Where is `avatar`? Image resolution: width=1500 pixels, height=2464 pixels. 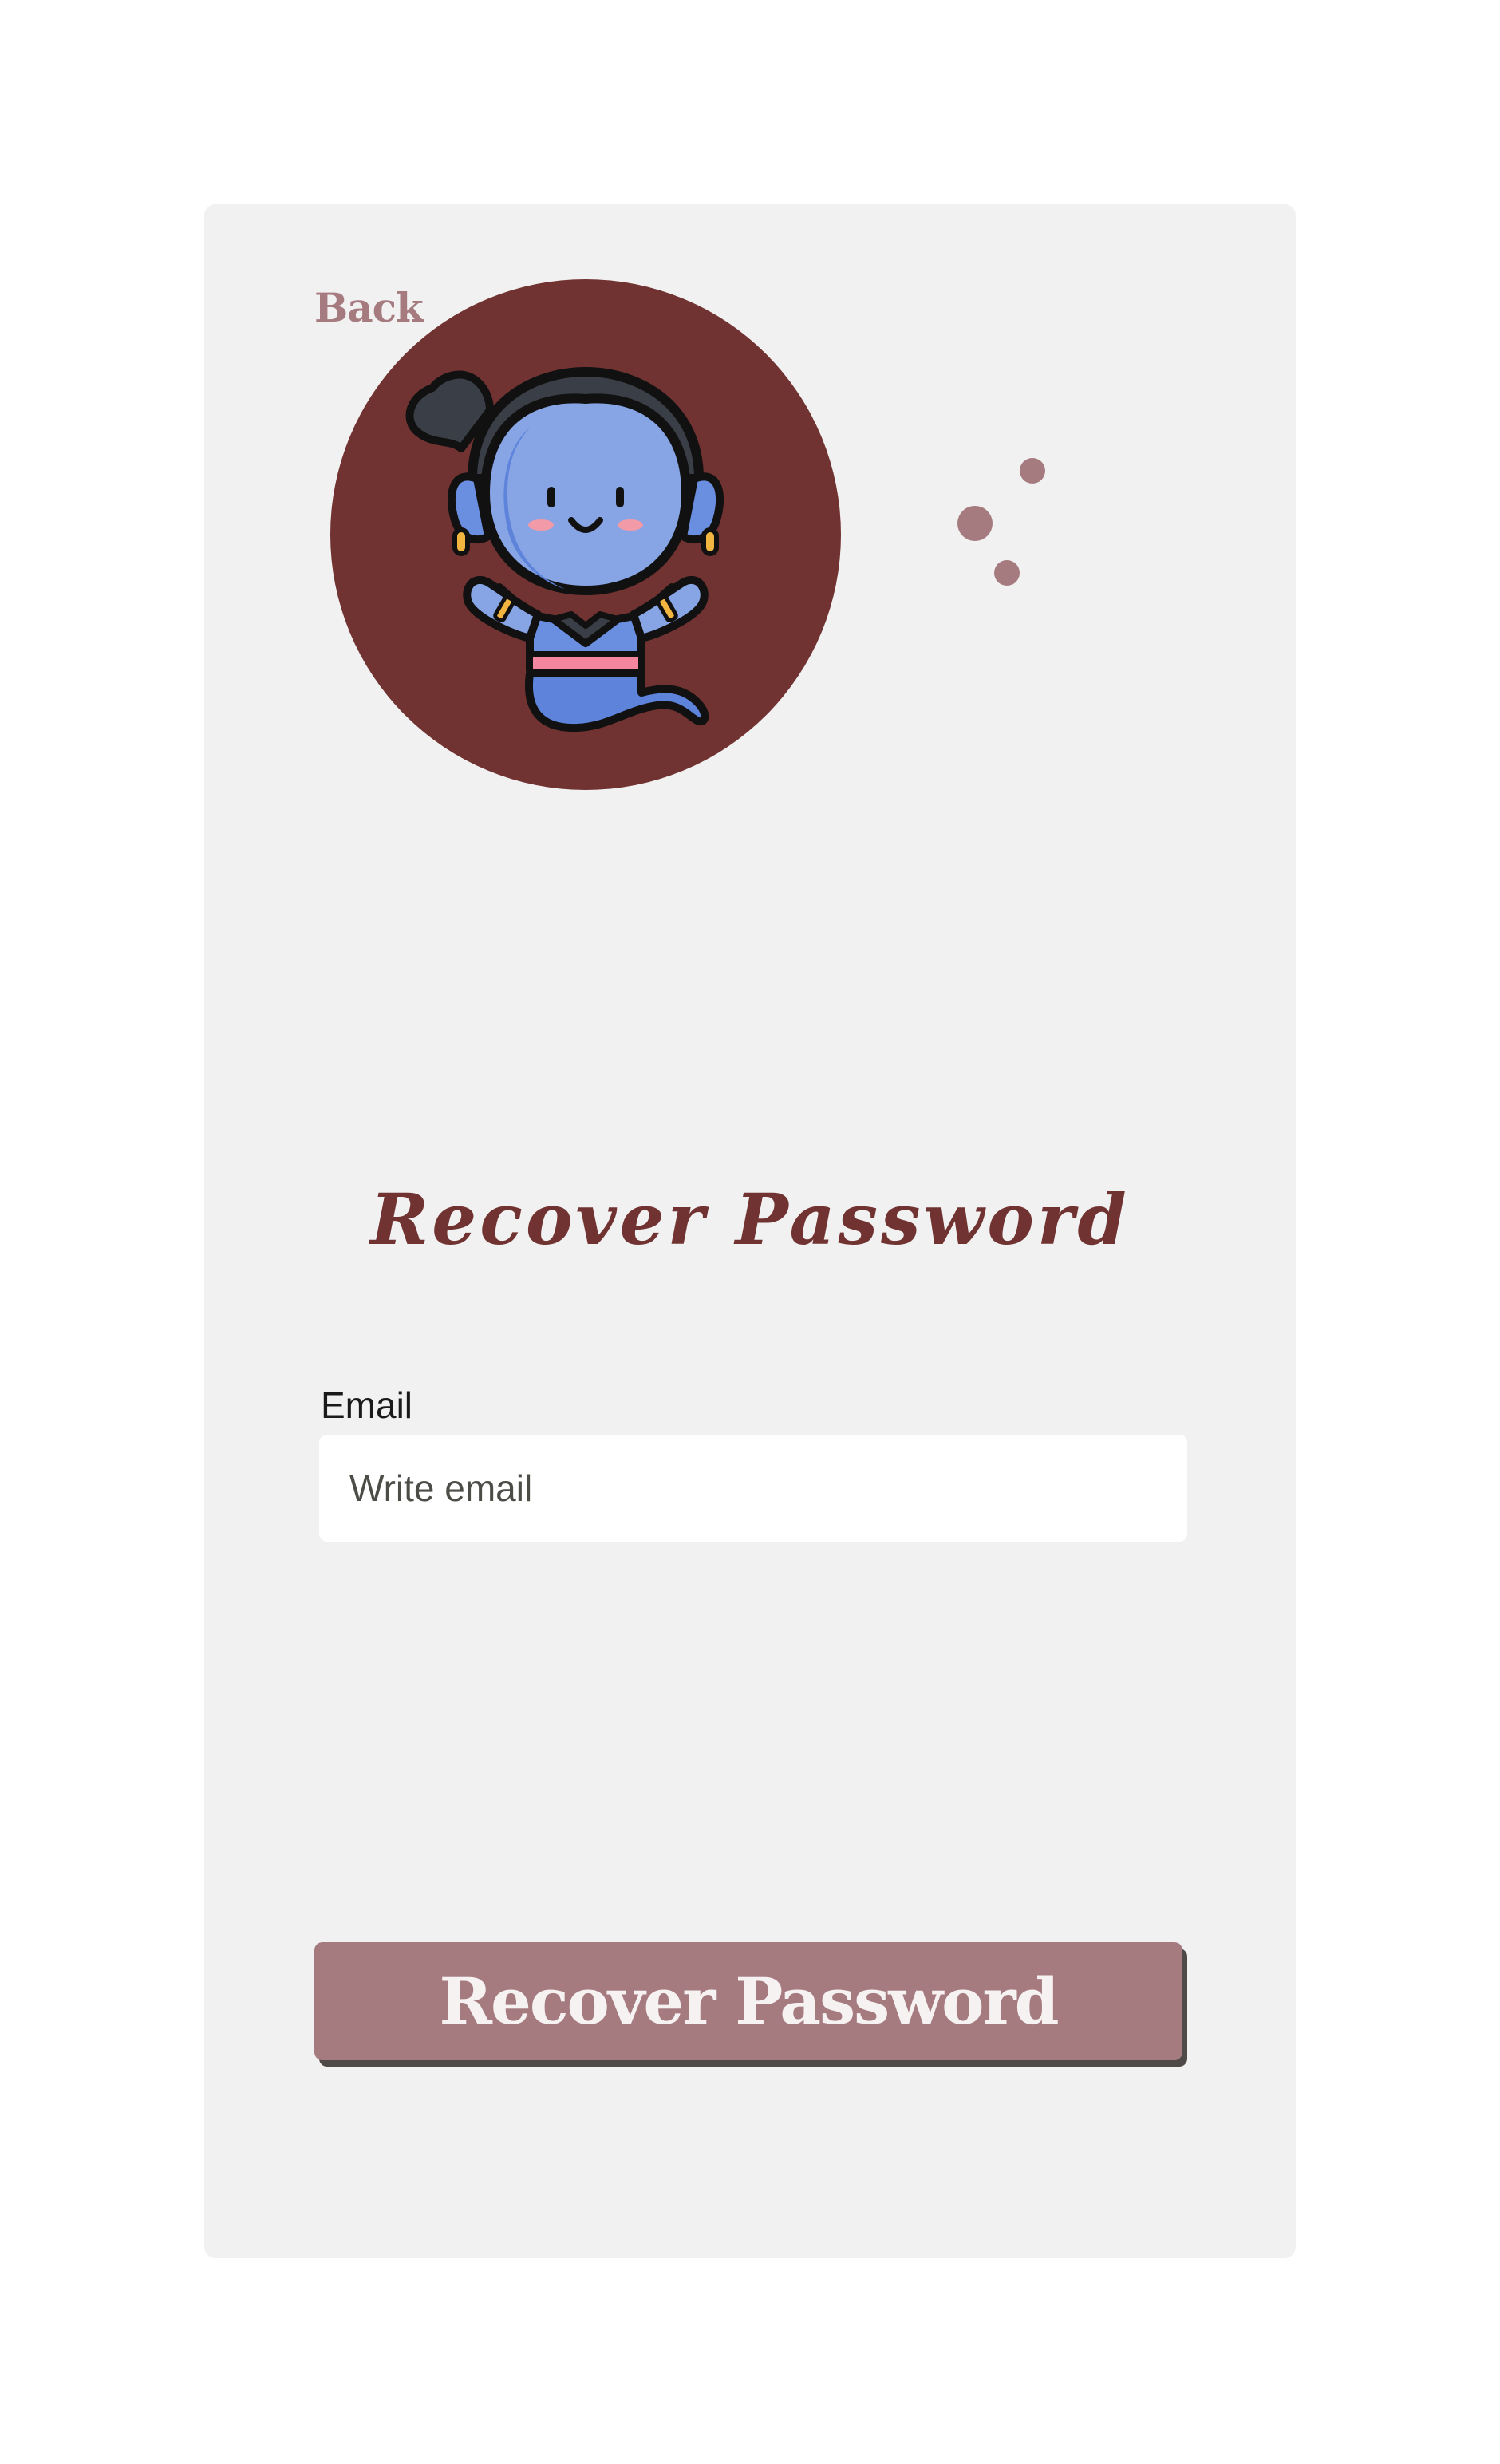
avatar is located at coordinates (585, 534).